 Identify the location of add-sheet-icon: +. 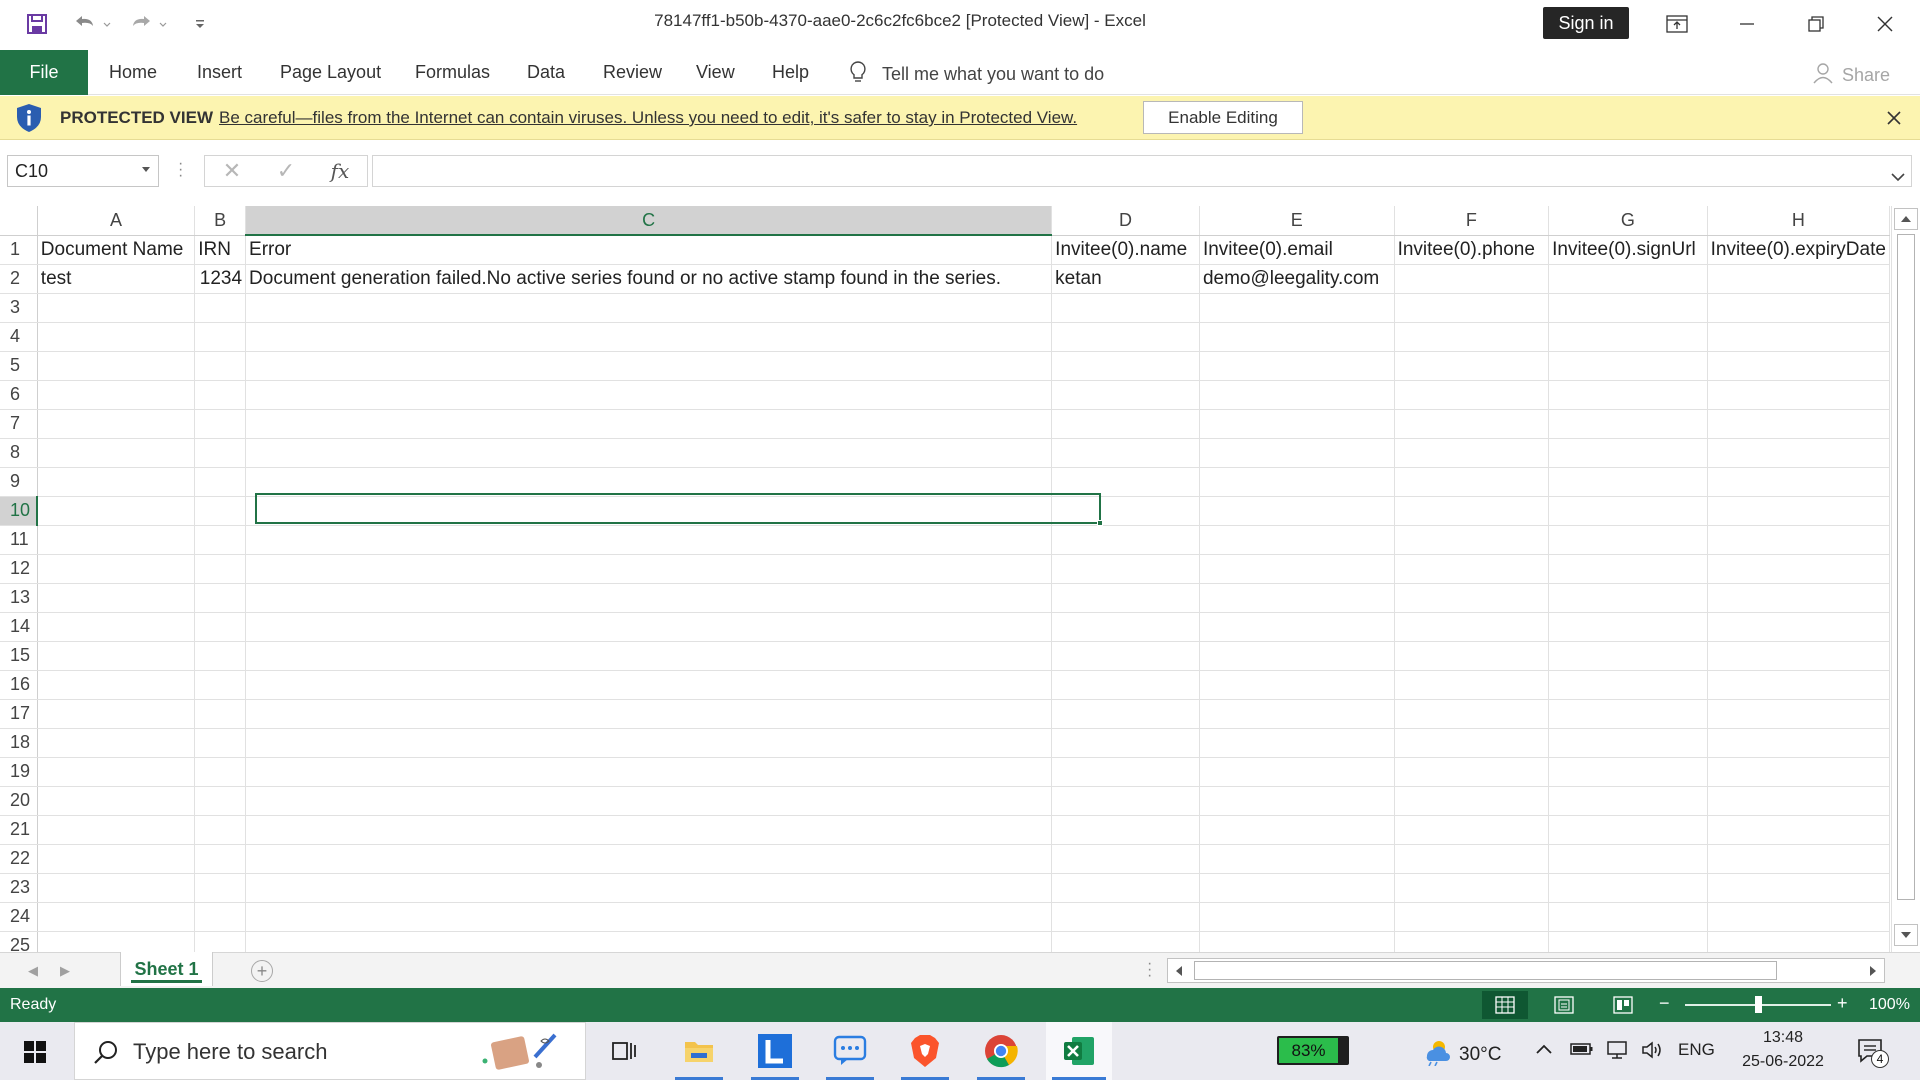
(262, 971).